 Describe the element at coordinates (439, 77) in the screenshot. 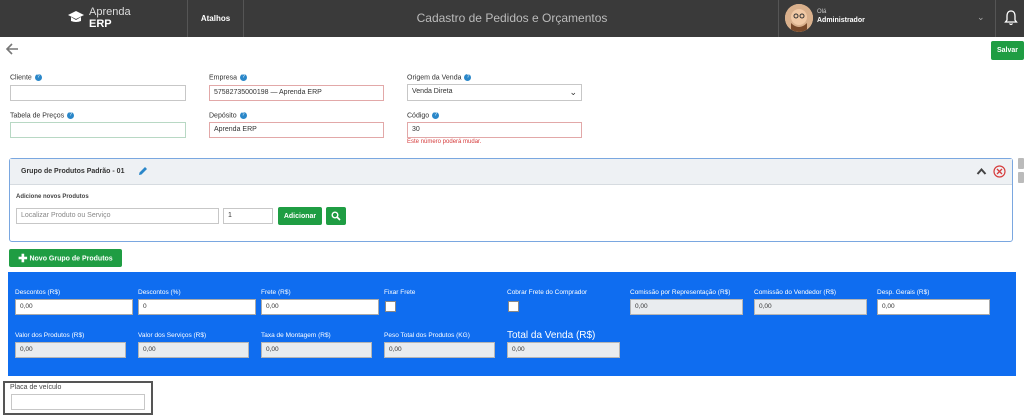

I see `origem-label: Origem da Venda?` at that location.